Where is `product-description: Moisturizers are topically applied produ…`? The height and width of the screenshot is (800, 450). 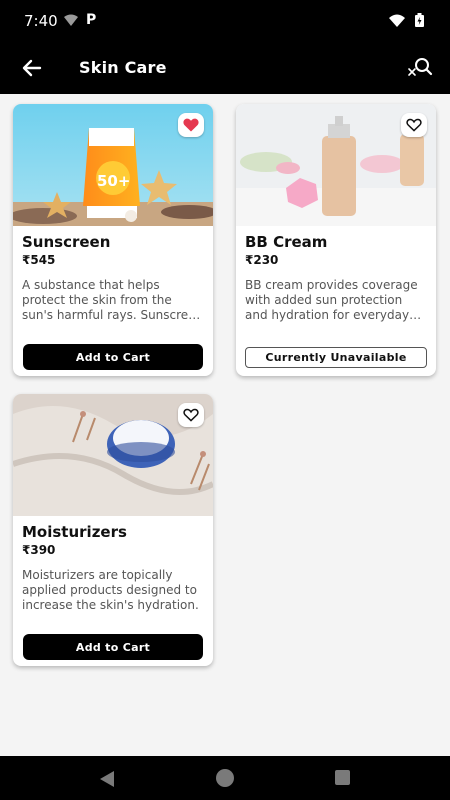
product-description: Moisturizers are topically applied produ… is located at coordinates (110, 590).